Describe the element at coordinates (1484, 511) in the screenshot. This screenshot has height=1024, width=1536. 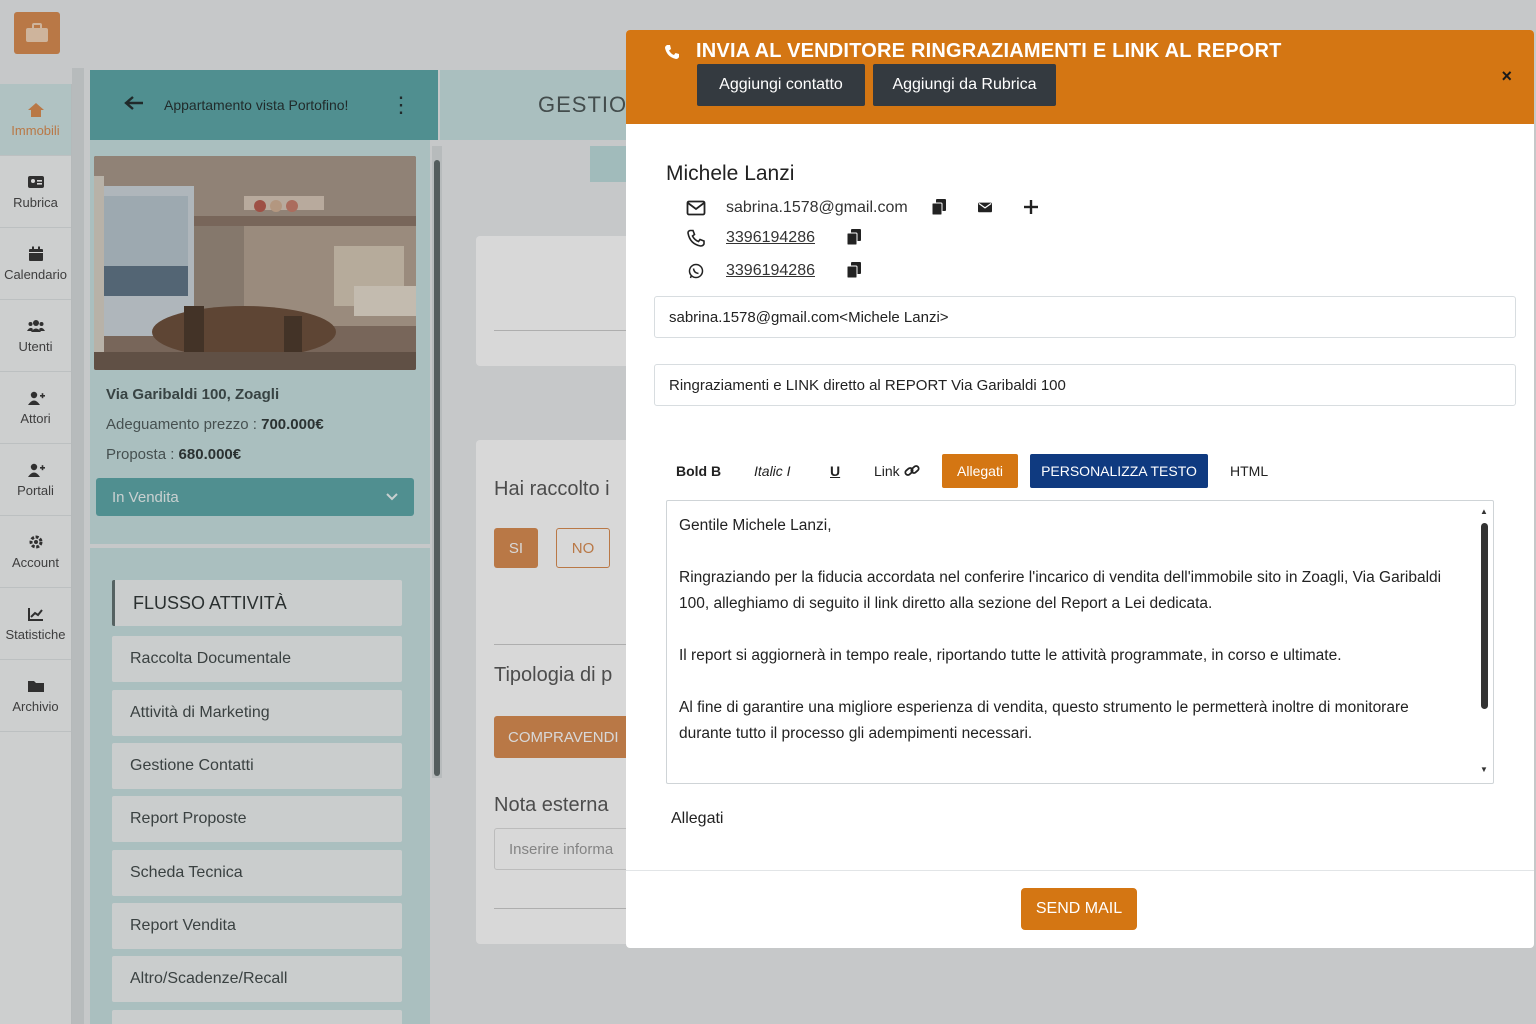
I see `scroll-up-icon: ▲` at that location.